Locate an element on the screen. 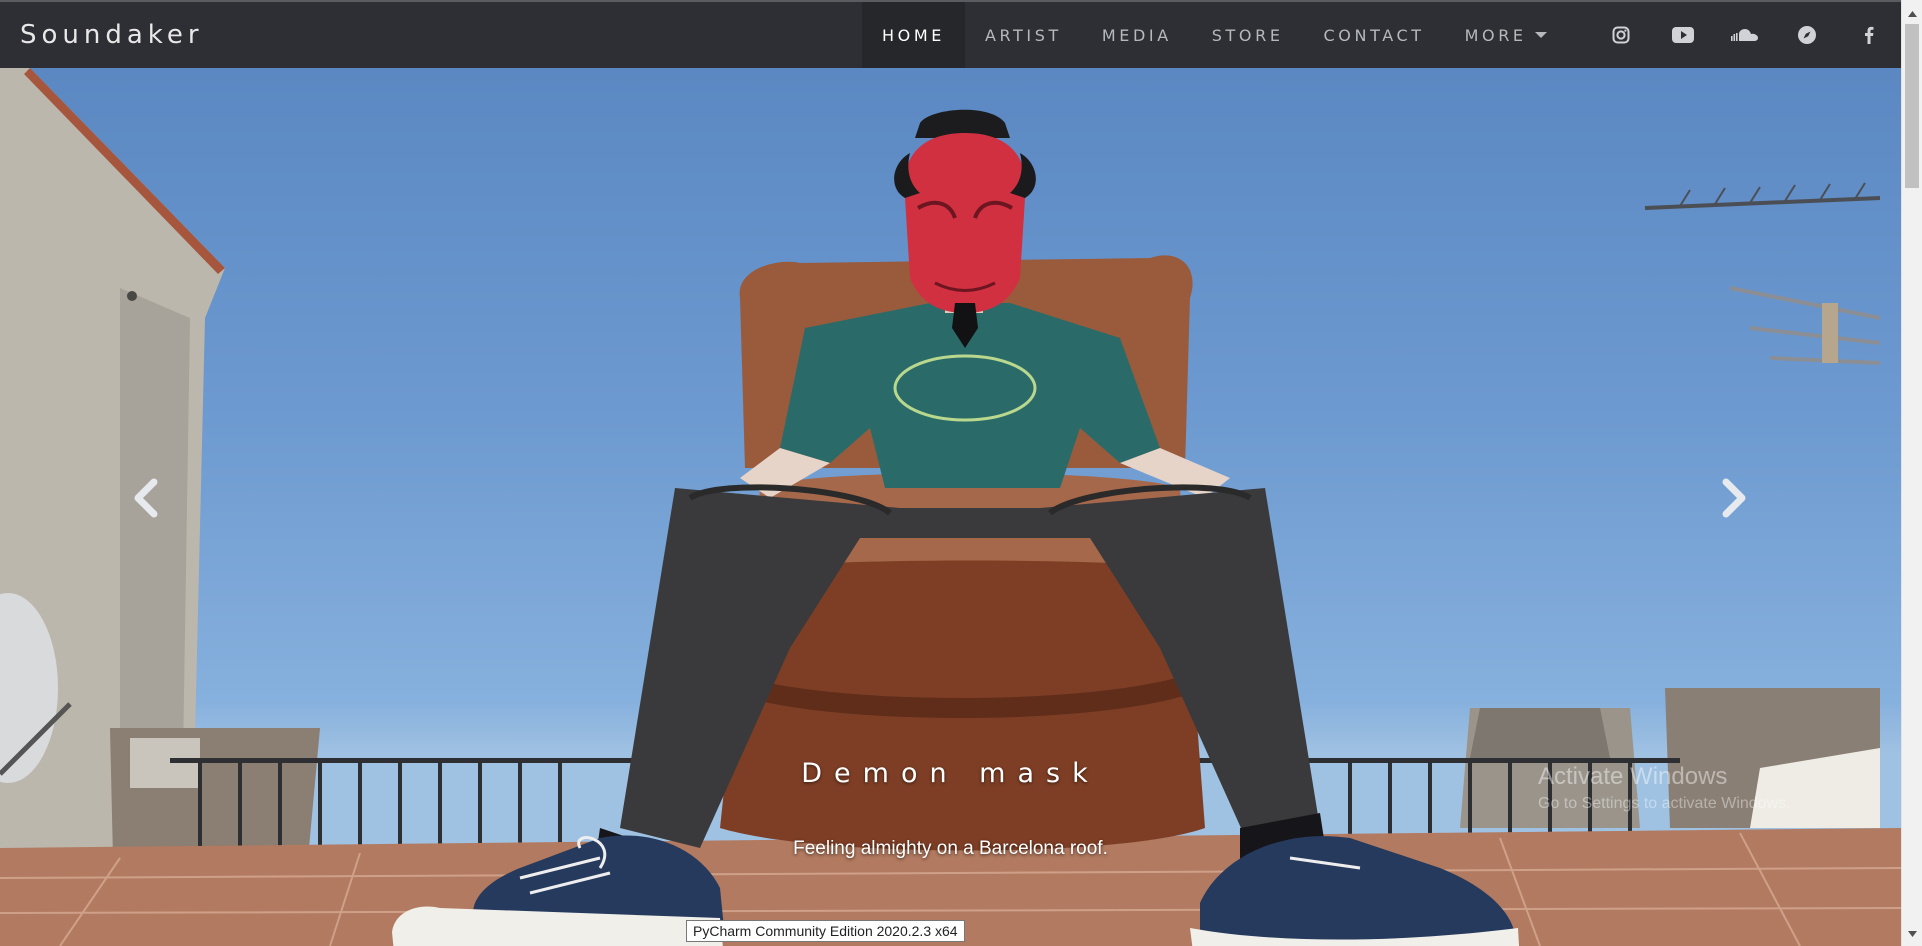  carousel-next-button is located at coordinates (1735, 498).